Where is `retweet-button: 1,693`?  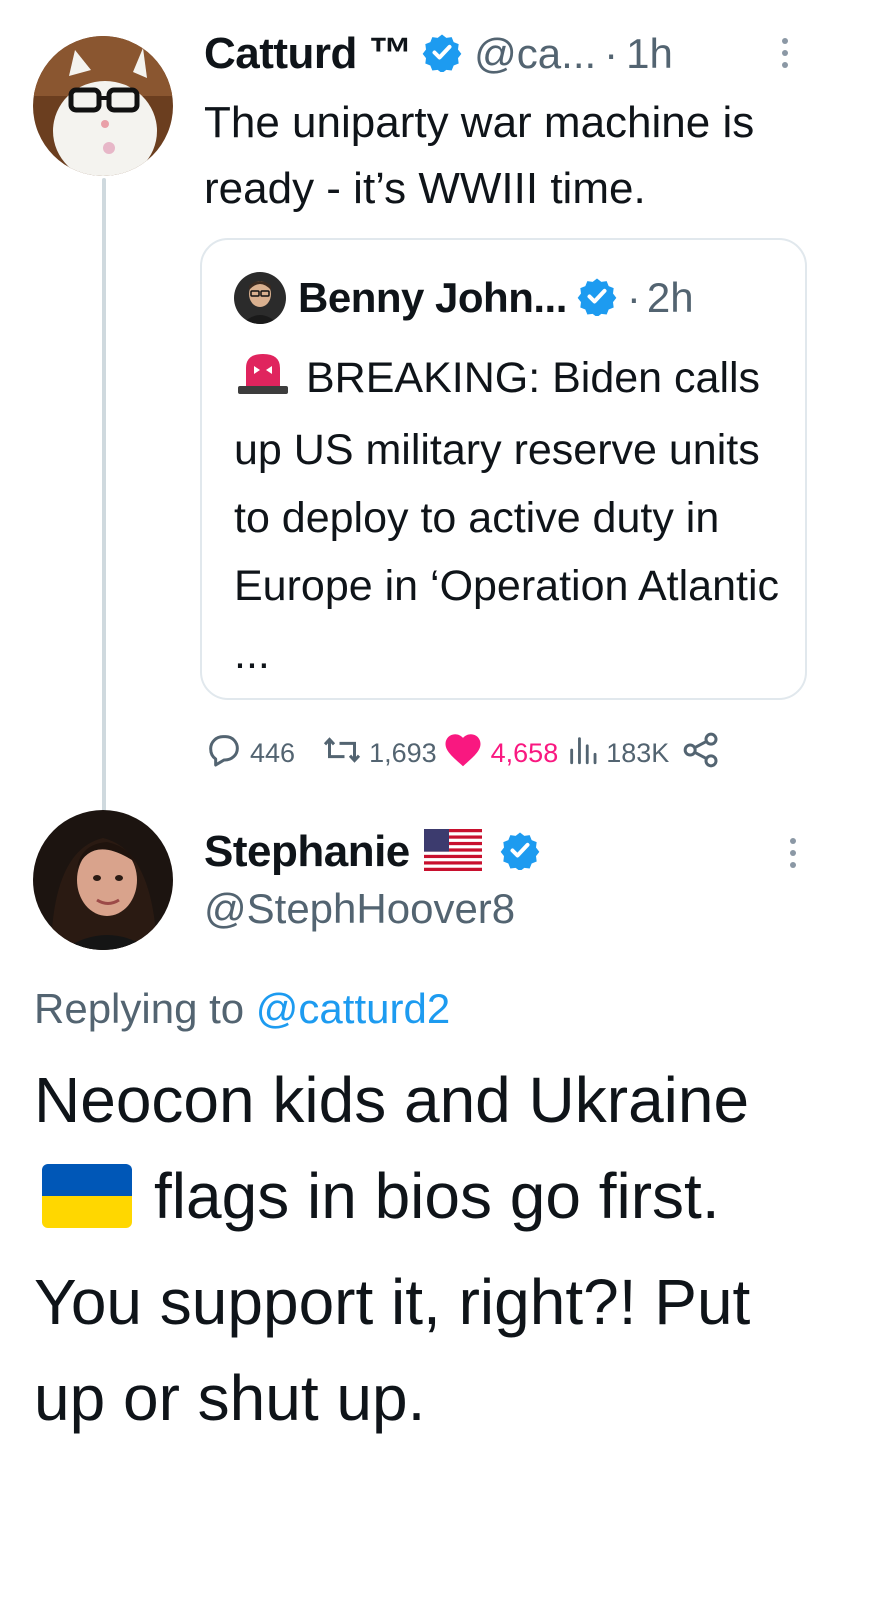
retweet-button: 1,693 is located at coordinates (379, 753).